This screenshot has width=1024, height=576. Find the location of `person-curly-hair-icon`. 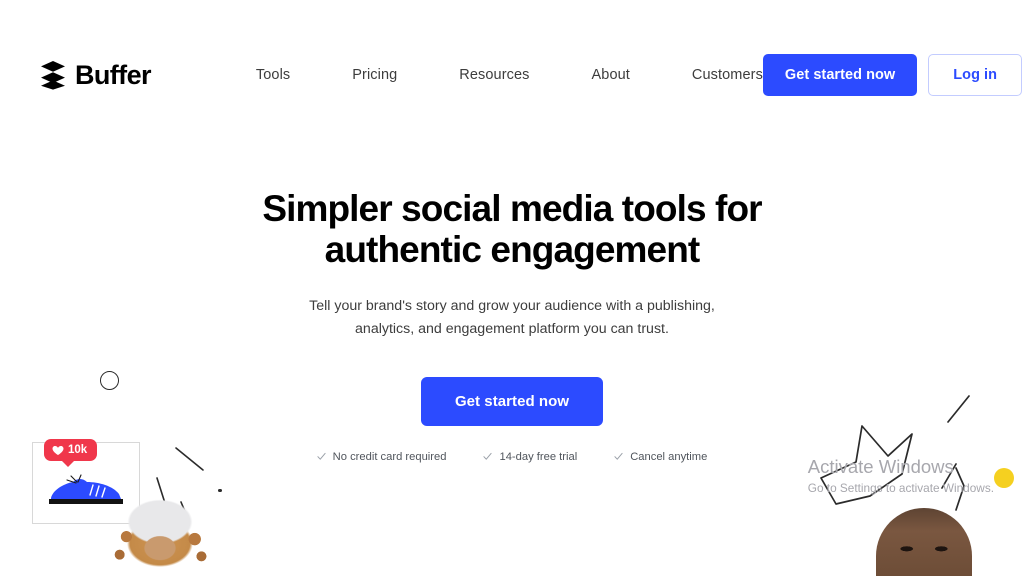

person-curly-hair-icon is located at coordinates (160, 535).